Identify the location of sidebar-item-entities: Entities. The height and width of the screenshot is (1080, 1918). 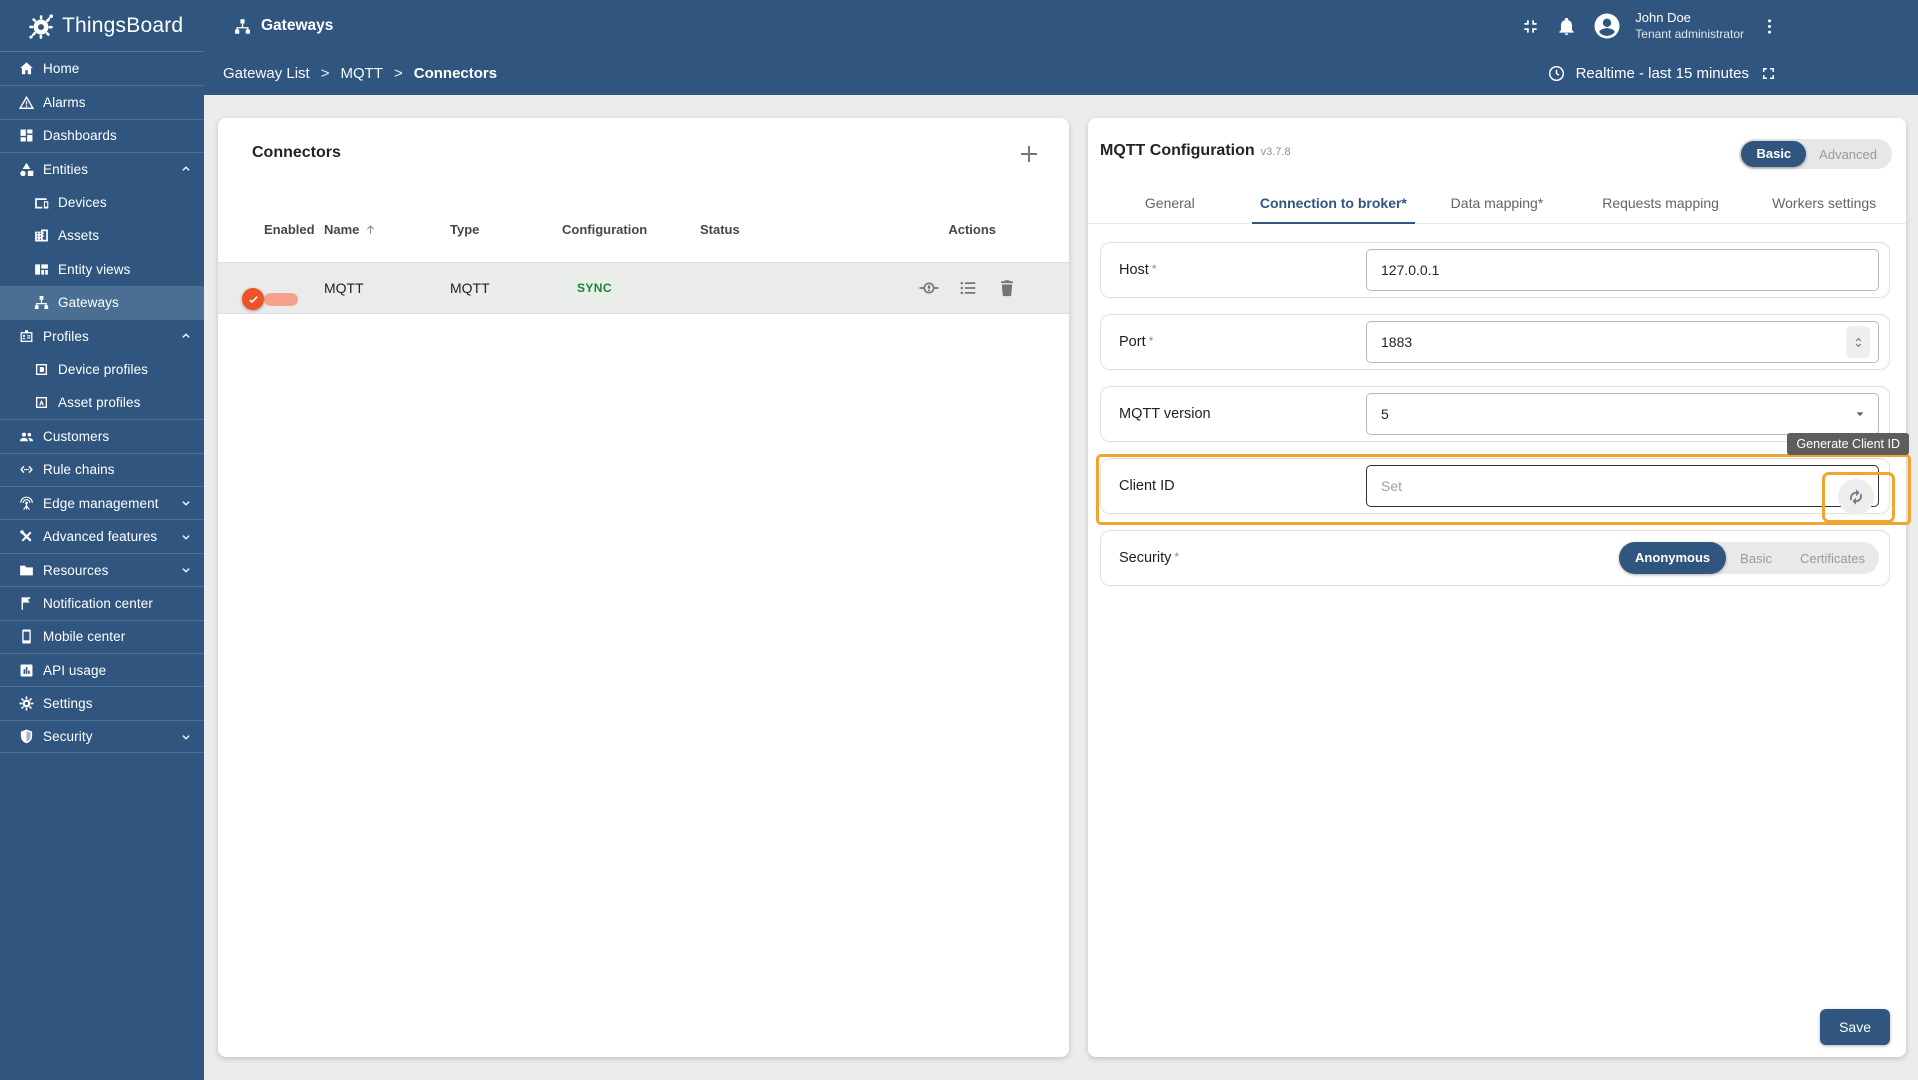
(102, 168).